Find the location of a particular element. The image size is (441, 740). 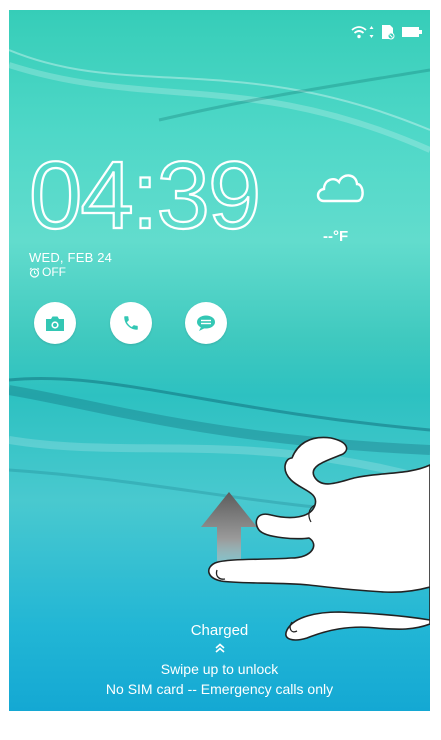

double-chevron-up-icon is located at coordinates (219, 648).